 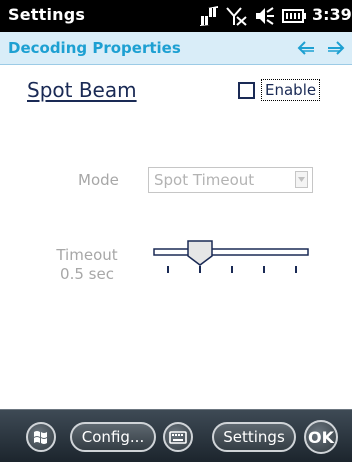 What do you see at coordinates (47, 14) in the screenshot?
I see `app-title: Settings` at bounding box center [47, 14].